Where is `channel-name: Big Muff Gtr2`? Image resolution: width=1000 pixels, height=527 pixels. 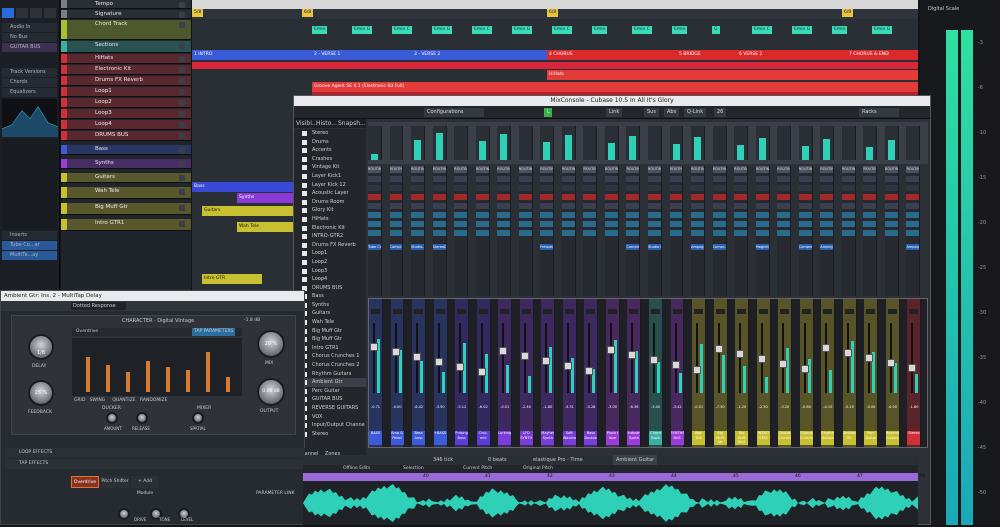
channel-name: Big Muff Gtr2 is located at coordinates (742, 438).